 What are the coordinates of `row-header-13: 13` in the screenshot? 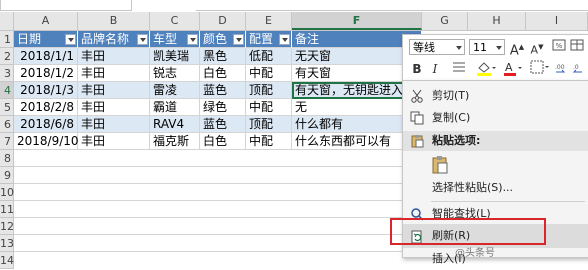 It's located at (7, 243).